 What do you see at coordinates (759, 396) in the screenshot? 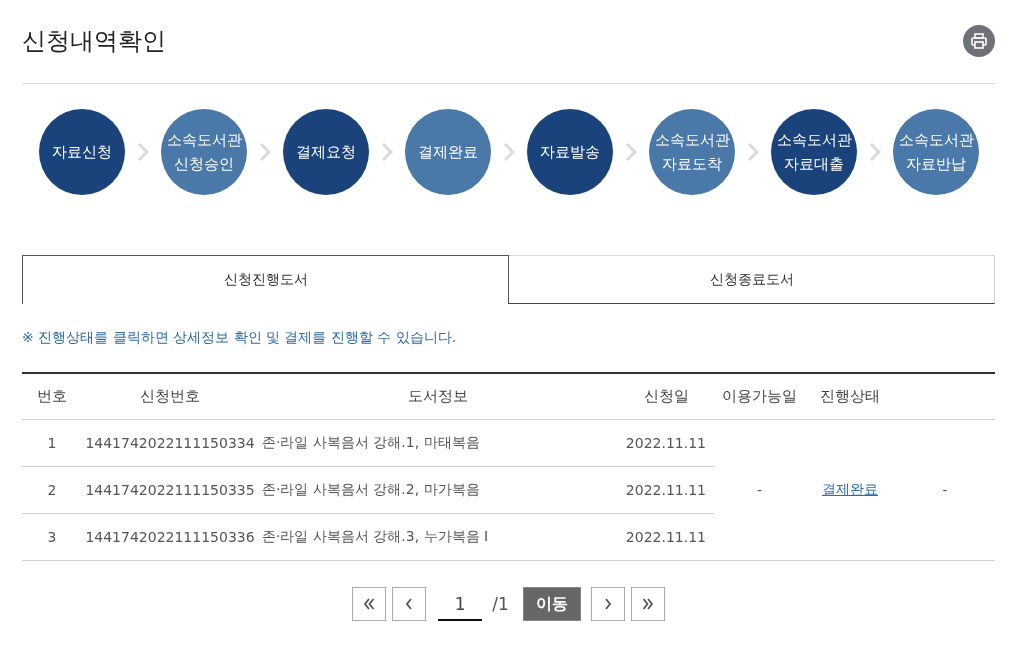
I see `column-header: 이용가능일` at bounding box center [759, 396].